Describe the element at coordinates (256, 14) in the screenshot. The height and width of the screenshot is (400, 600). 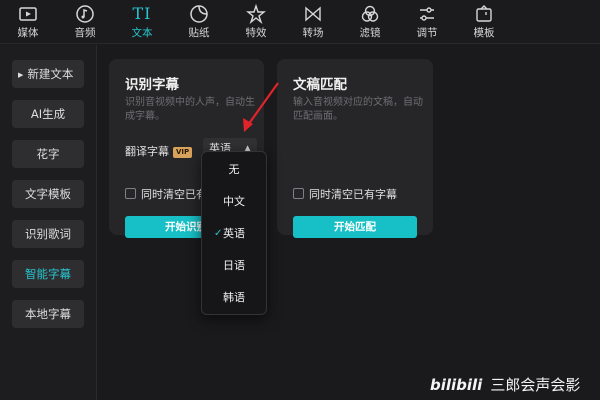
I see `sparkle-star-icon` at that location.